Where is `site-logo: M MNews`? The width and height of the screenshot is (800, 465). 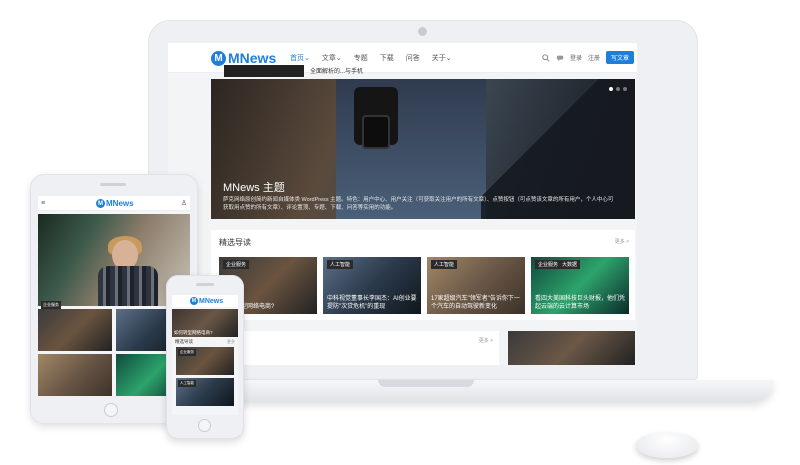
site-logo: M MNews is located at coordinates (243, 58).